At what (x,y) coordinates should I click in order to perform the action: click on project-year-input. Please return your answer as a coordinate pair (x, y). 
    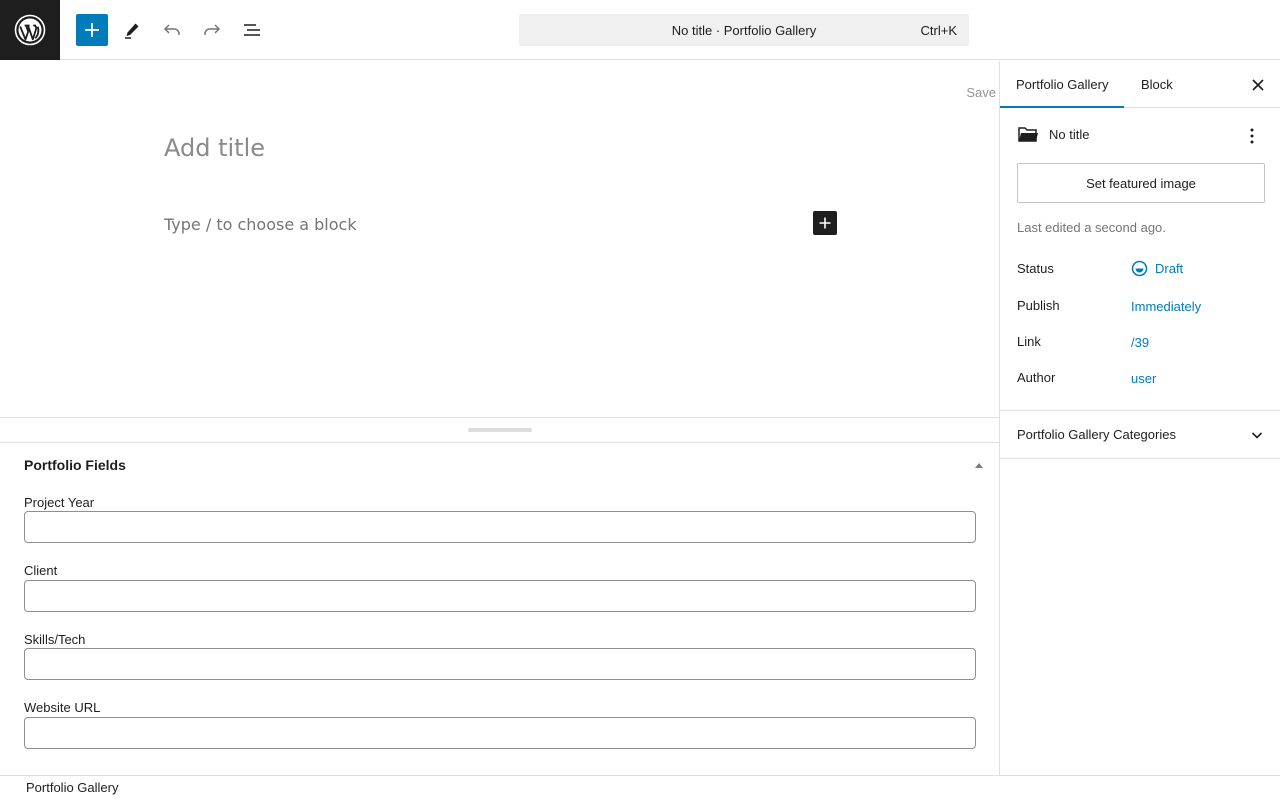
    Looking at the image, I should click on (500, 527).